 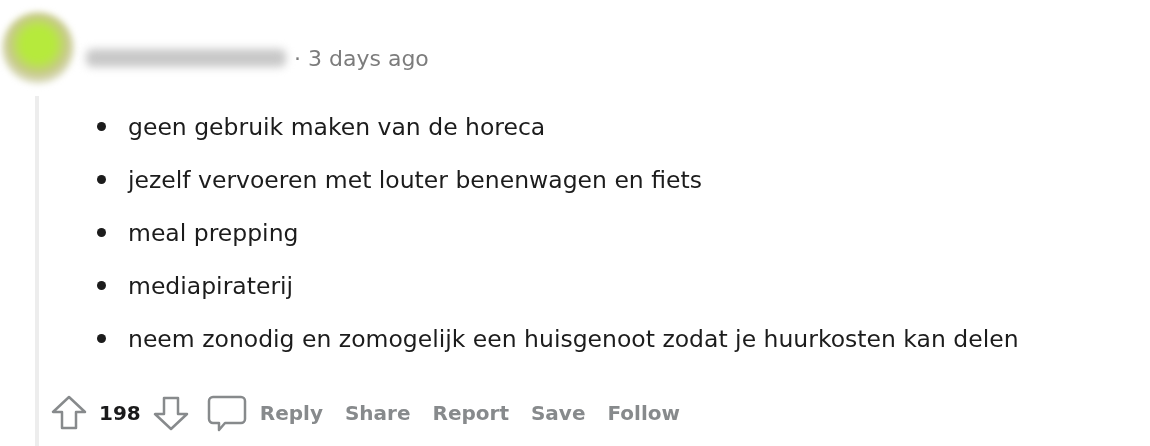 I want to click on list-item-text: geen gebruik maken van de horeca, so click(x=337, y=126).